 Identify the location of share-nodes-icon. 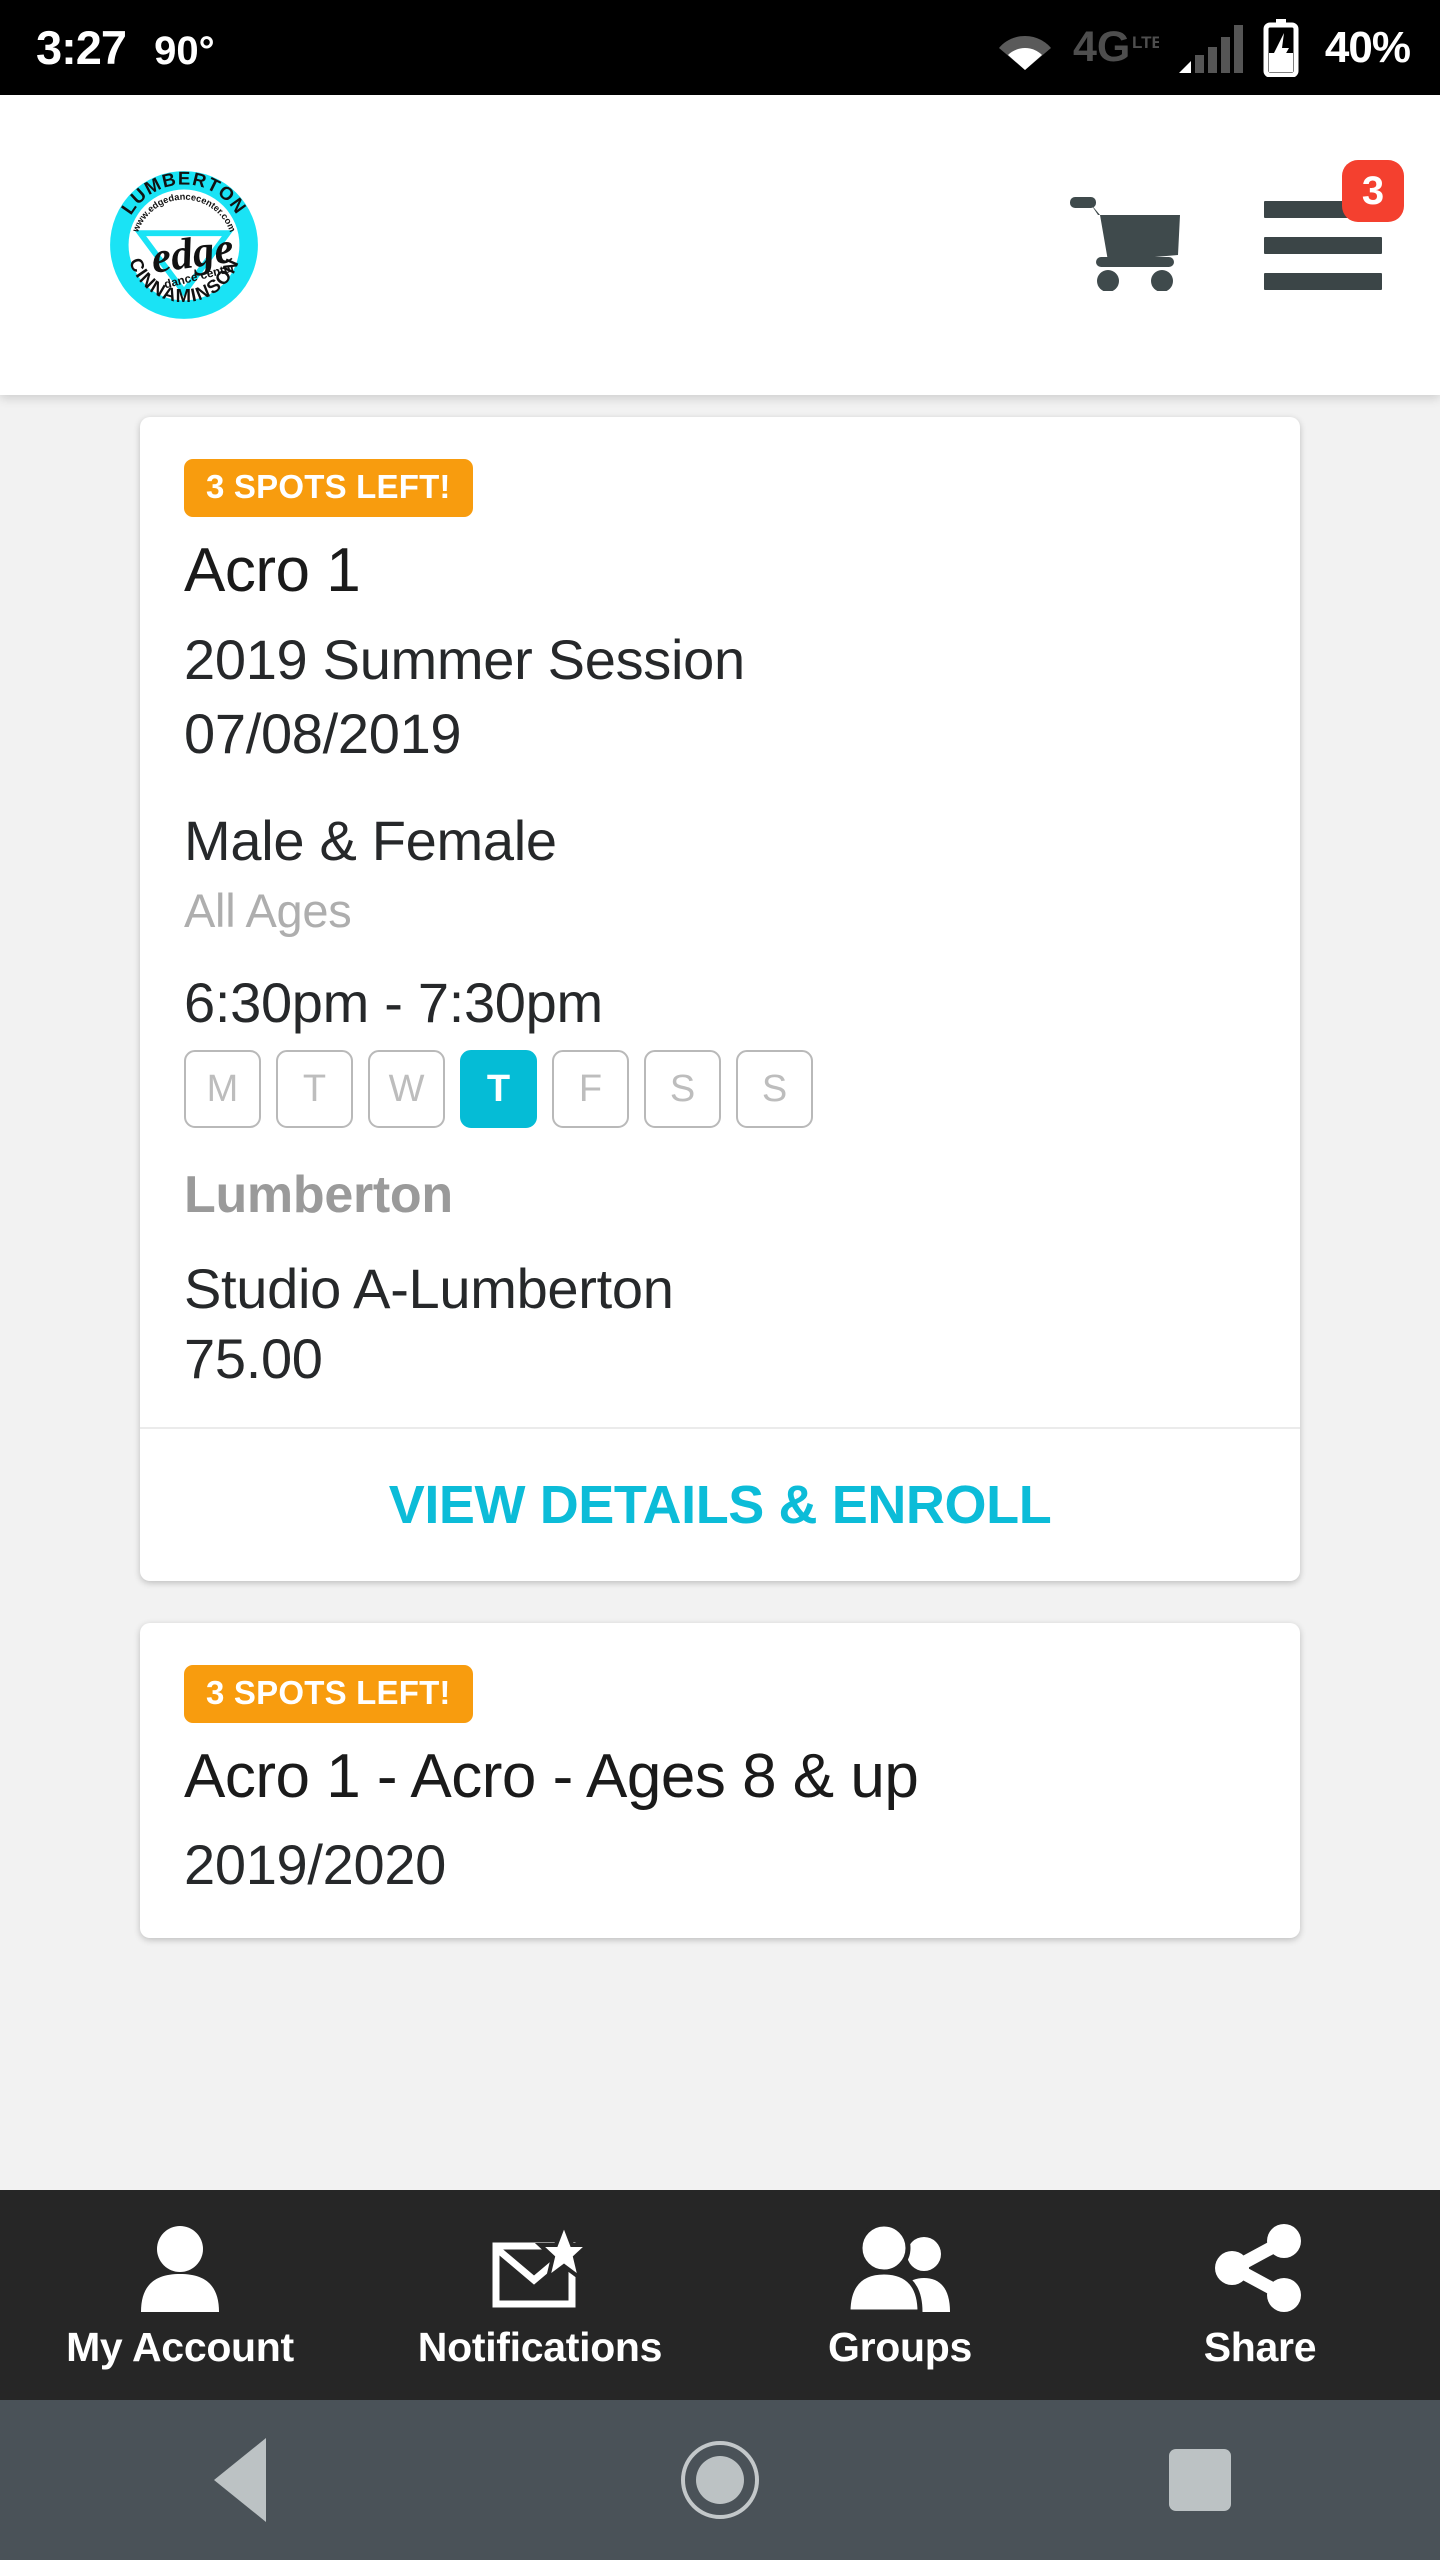
(1260, 2266).